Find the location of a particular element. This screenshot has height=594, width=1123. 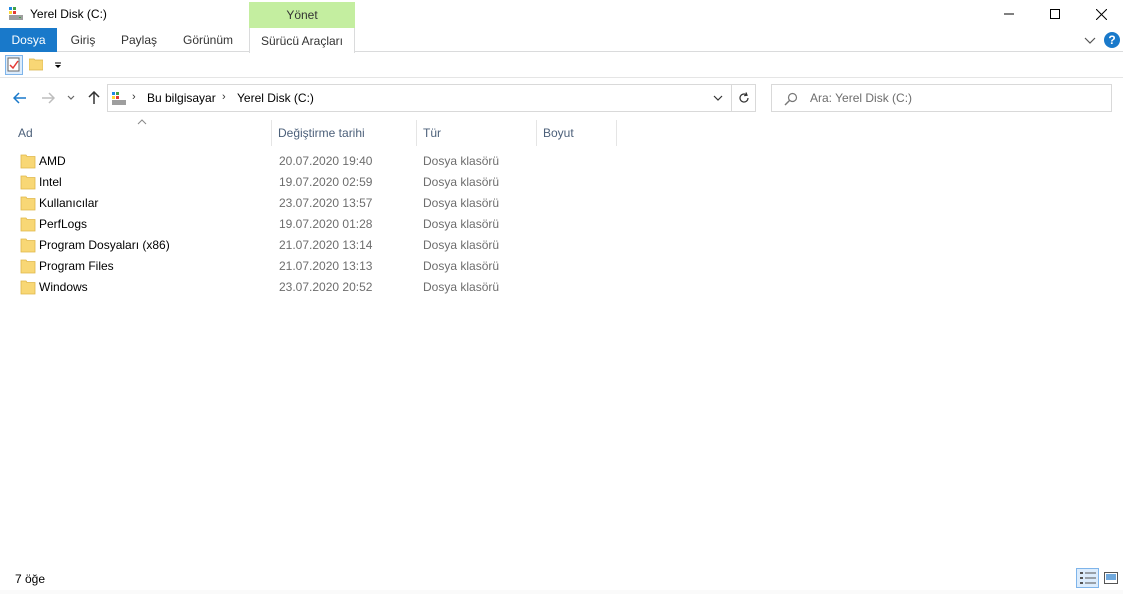

address-history-button is located at coordinates (718, 98).